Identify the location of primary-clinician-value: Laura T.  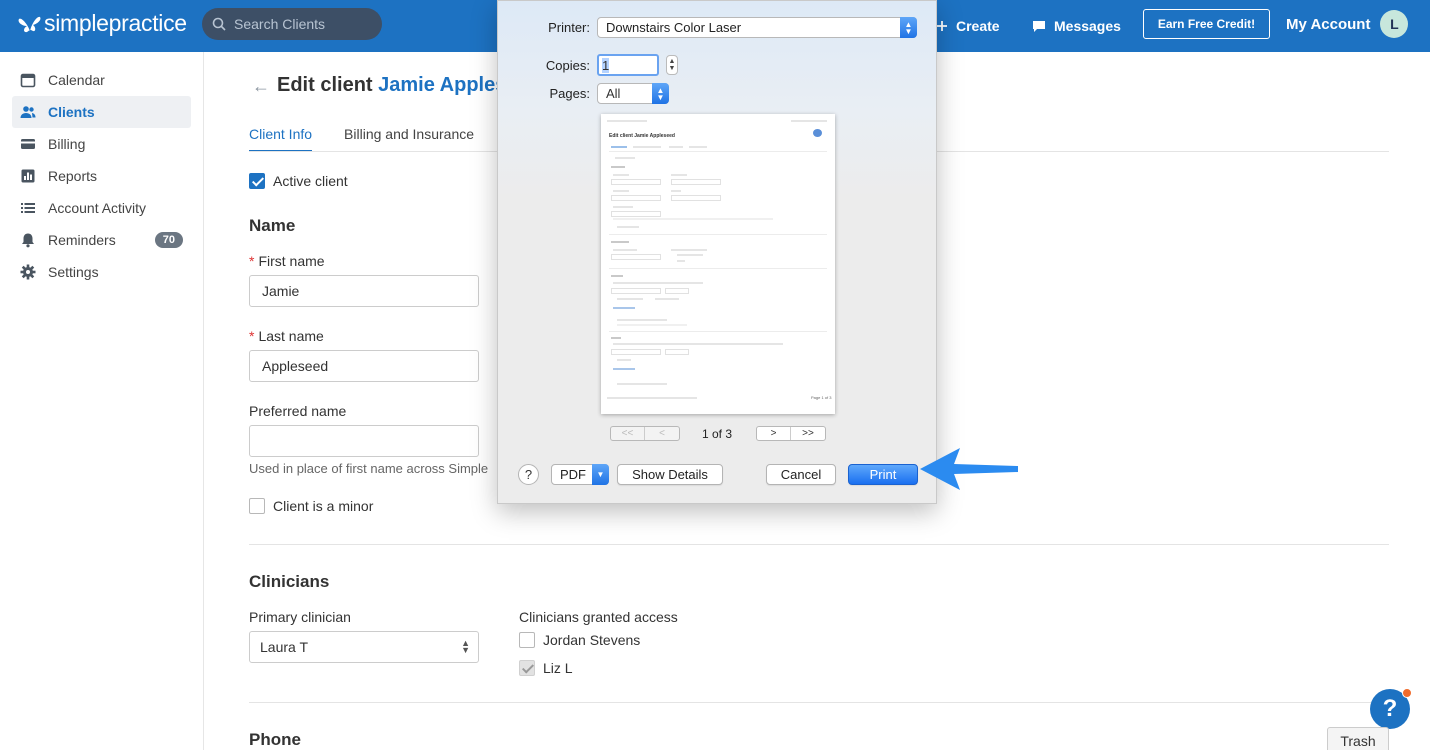
(284, 647).